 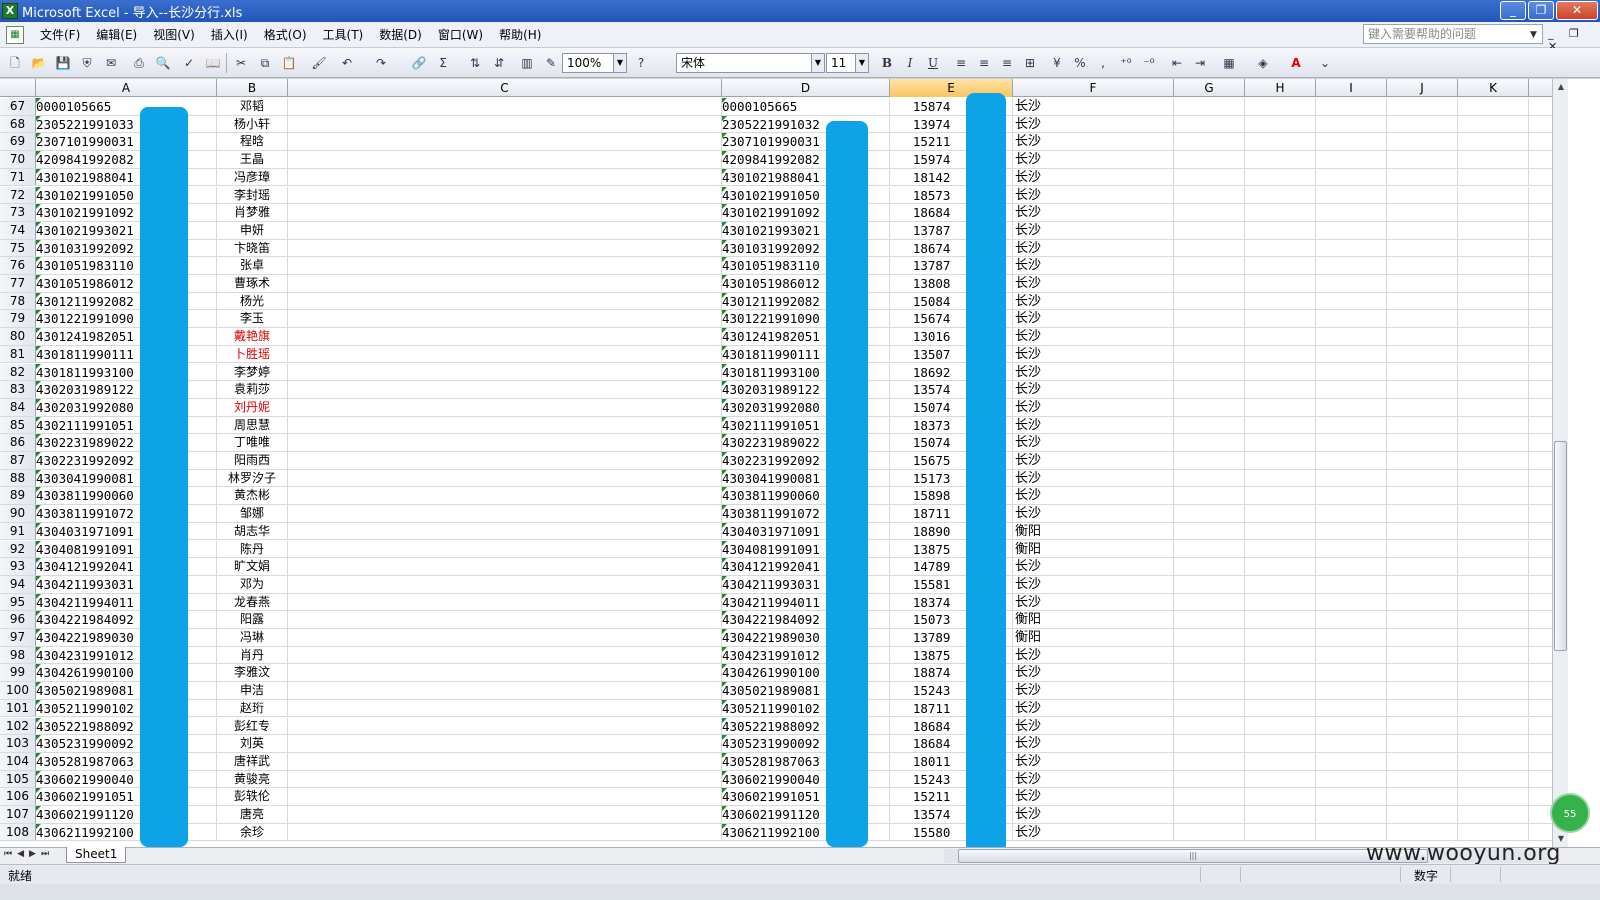 What do you see at coordinates (18, 513) in the screenshot?
I see `row-header: 90` at bounding box center [18, 513].